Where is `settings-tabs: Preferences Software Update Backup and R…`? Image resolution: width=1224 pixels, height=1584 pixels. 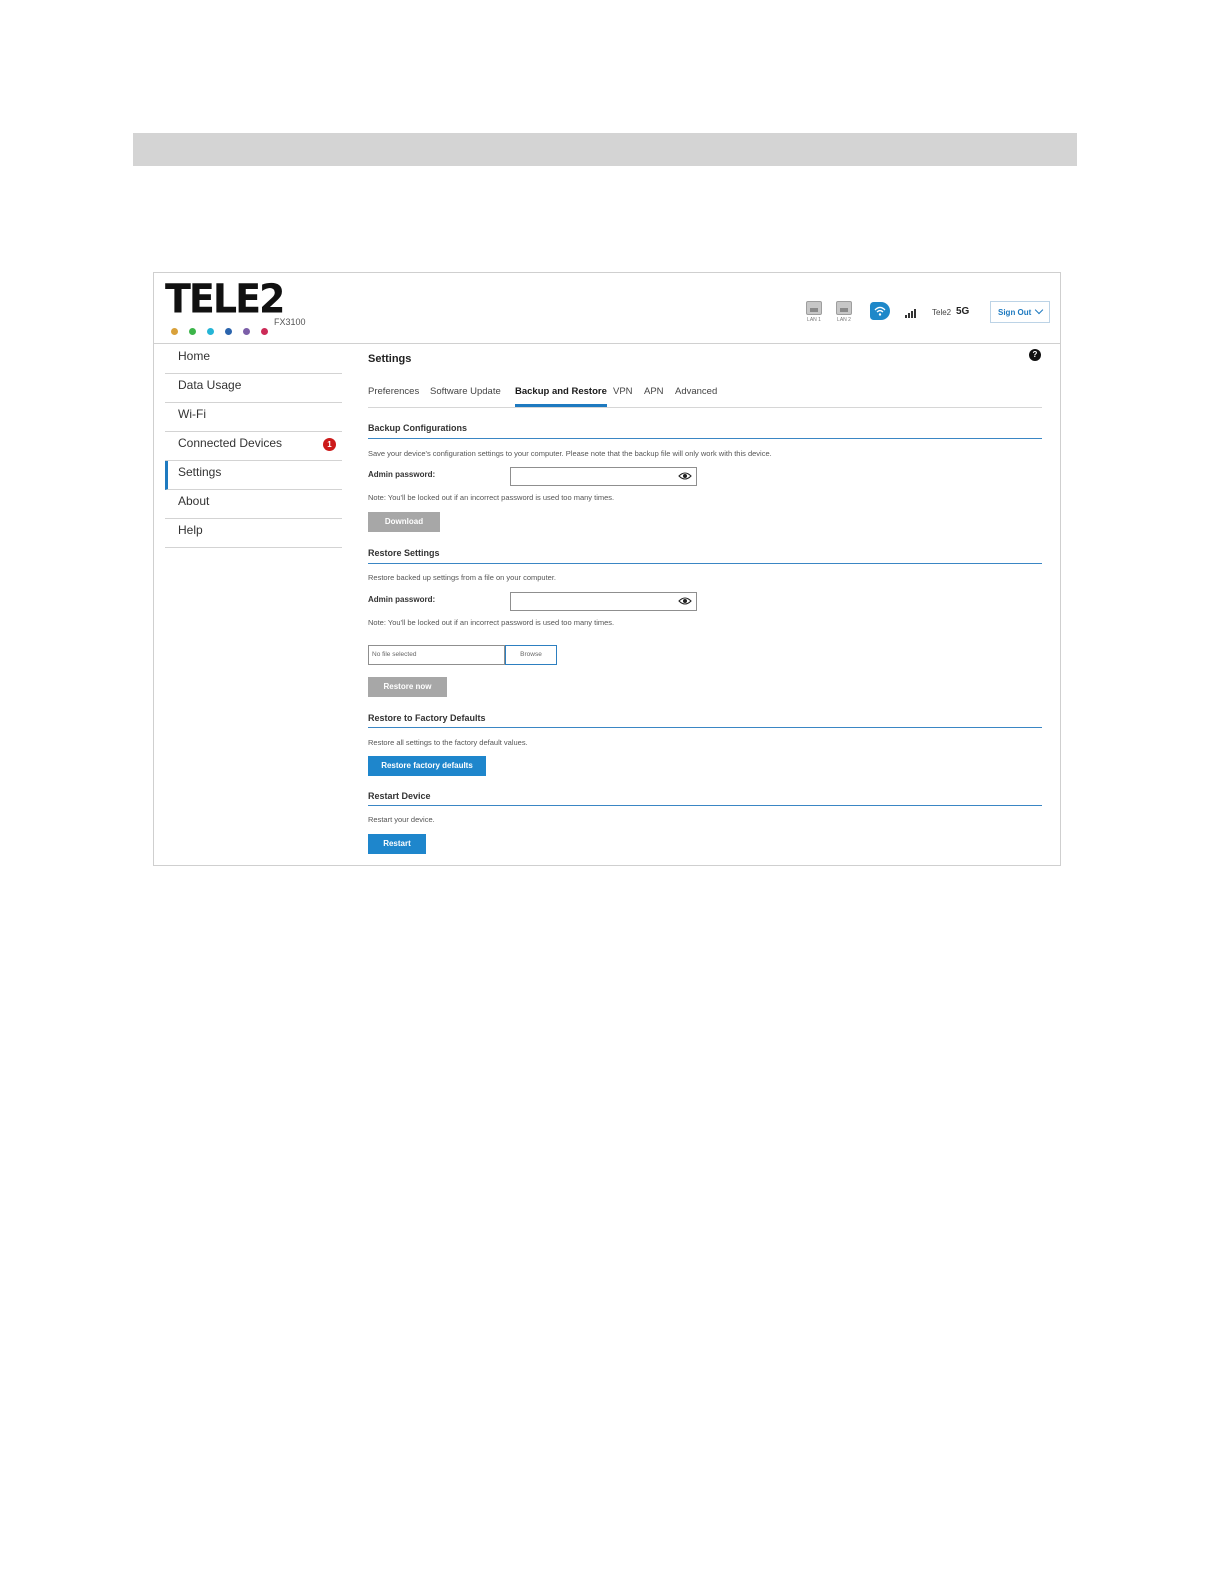 settings-tabs: Preferences Software Update Backup and R… is located at coordinates (705, 397).